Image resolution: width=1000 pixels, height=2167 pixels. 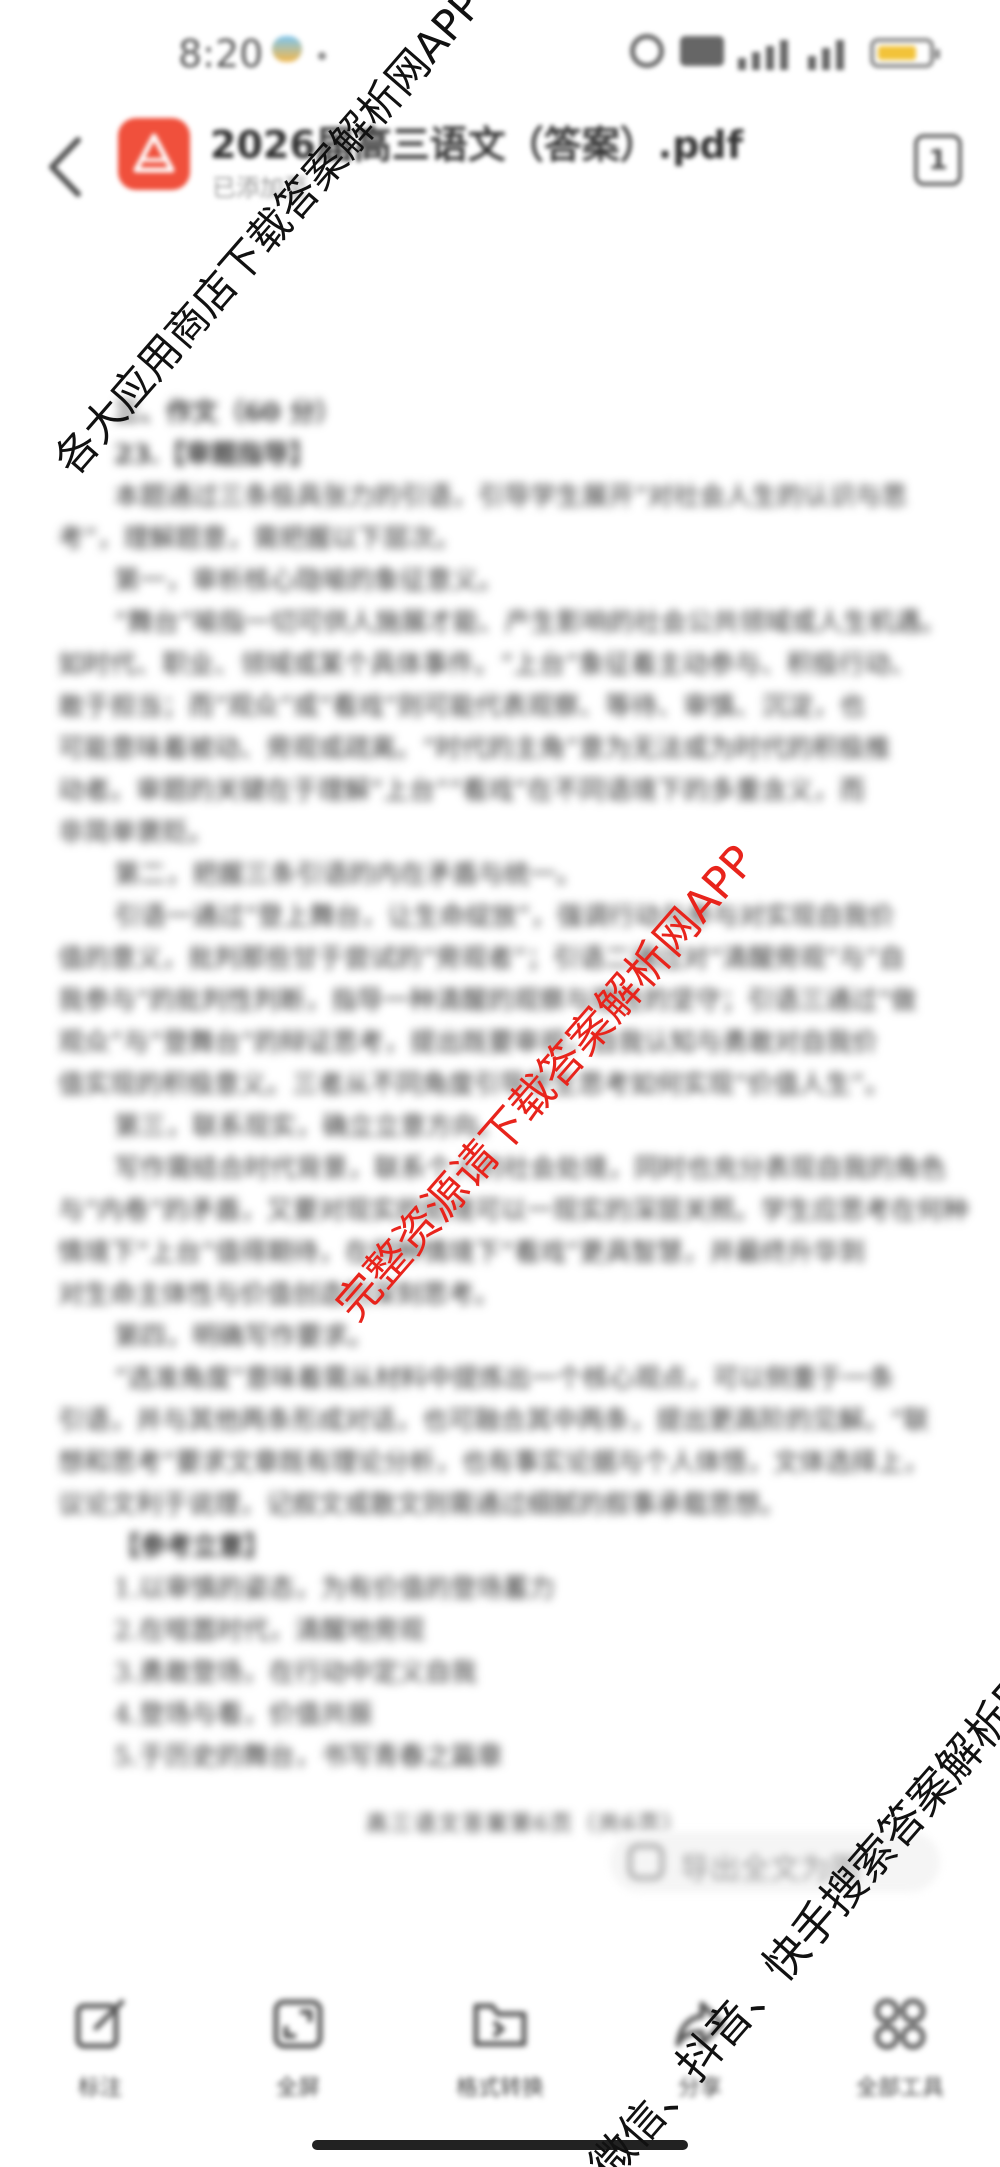 What do you see at coordinates (494, 1421) in the screenshot?
I see `document-line: 引语，并与其他两条形成对话，也可融合其中两条，提出更高阶的见解。“联` at bounding box center [494, 1421].